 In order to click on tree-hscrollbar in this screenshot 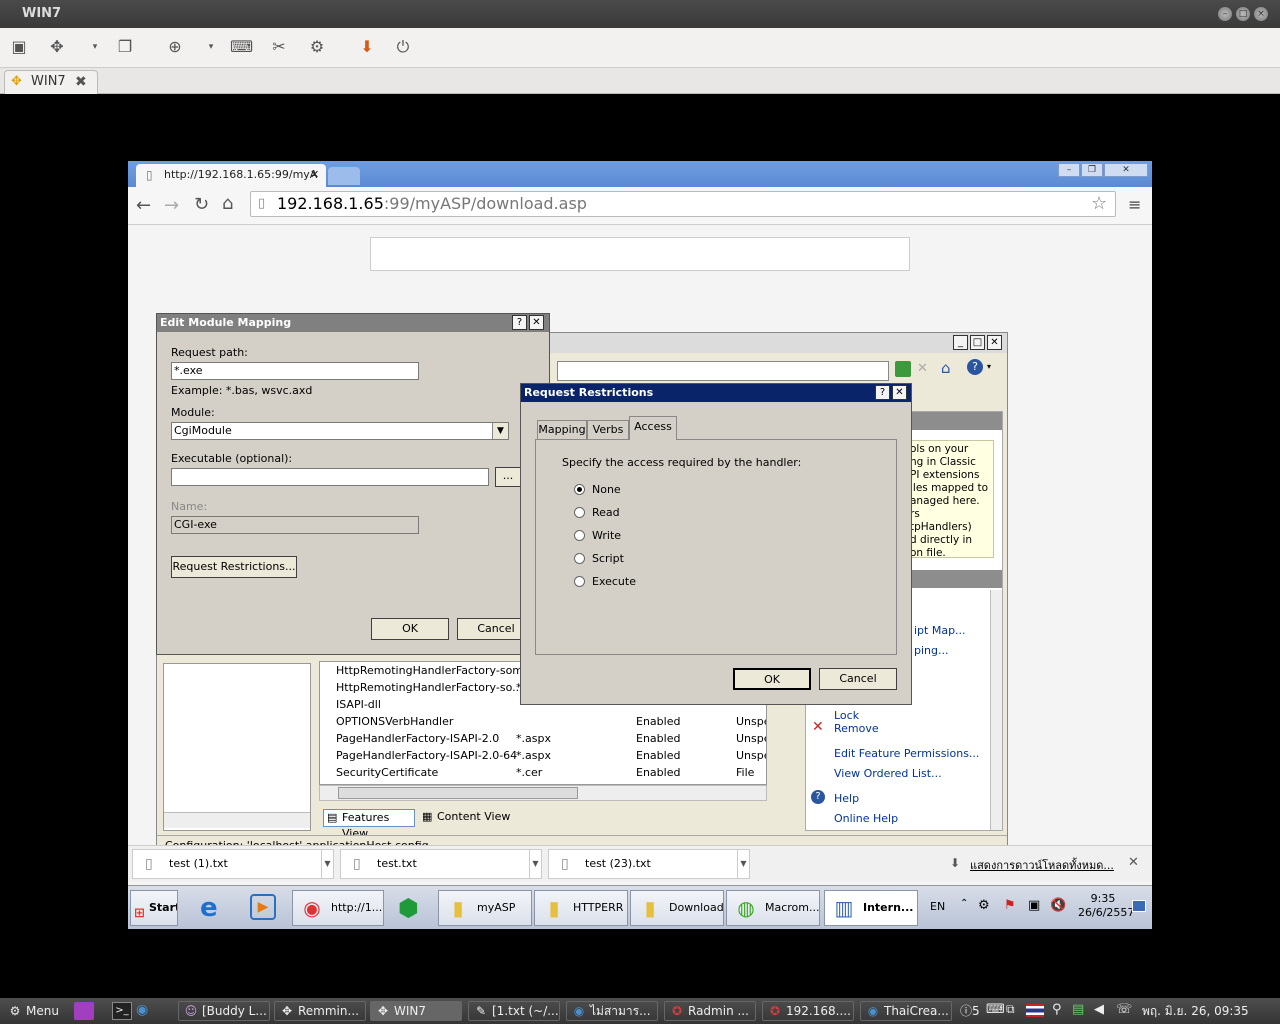, I will do `click(237, 820)`.